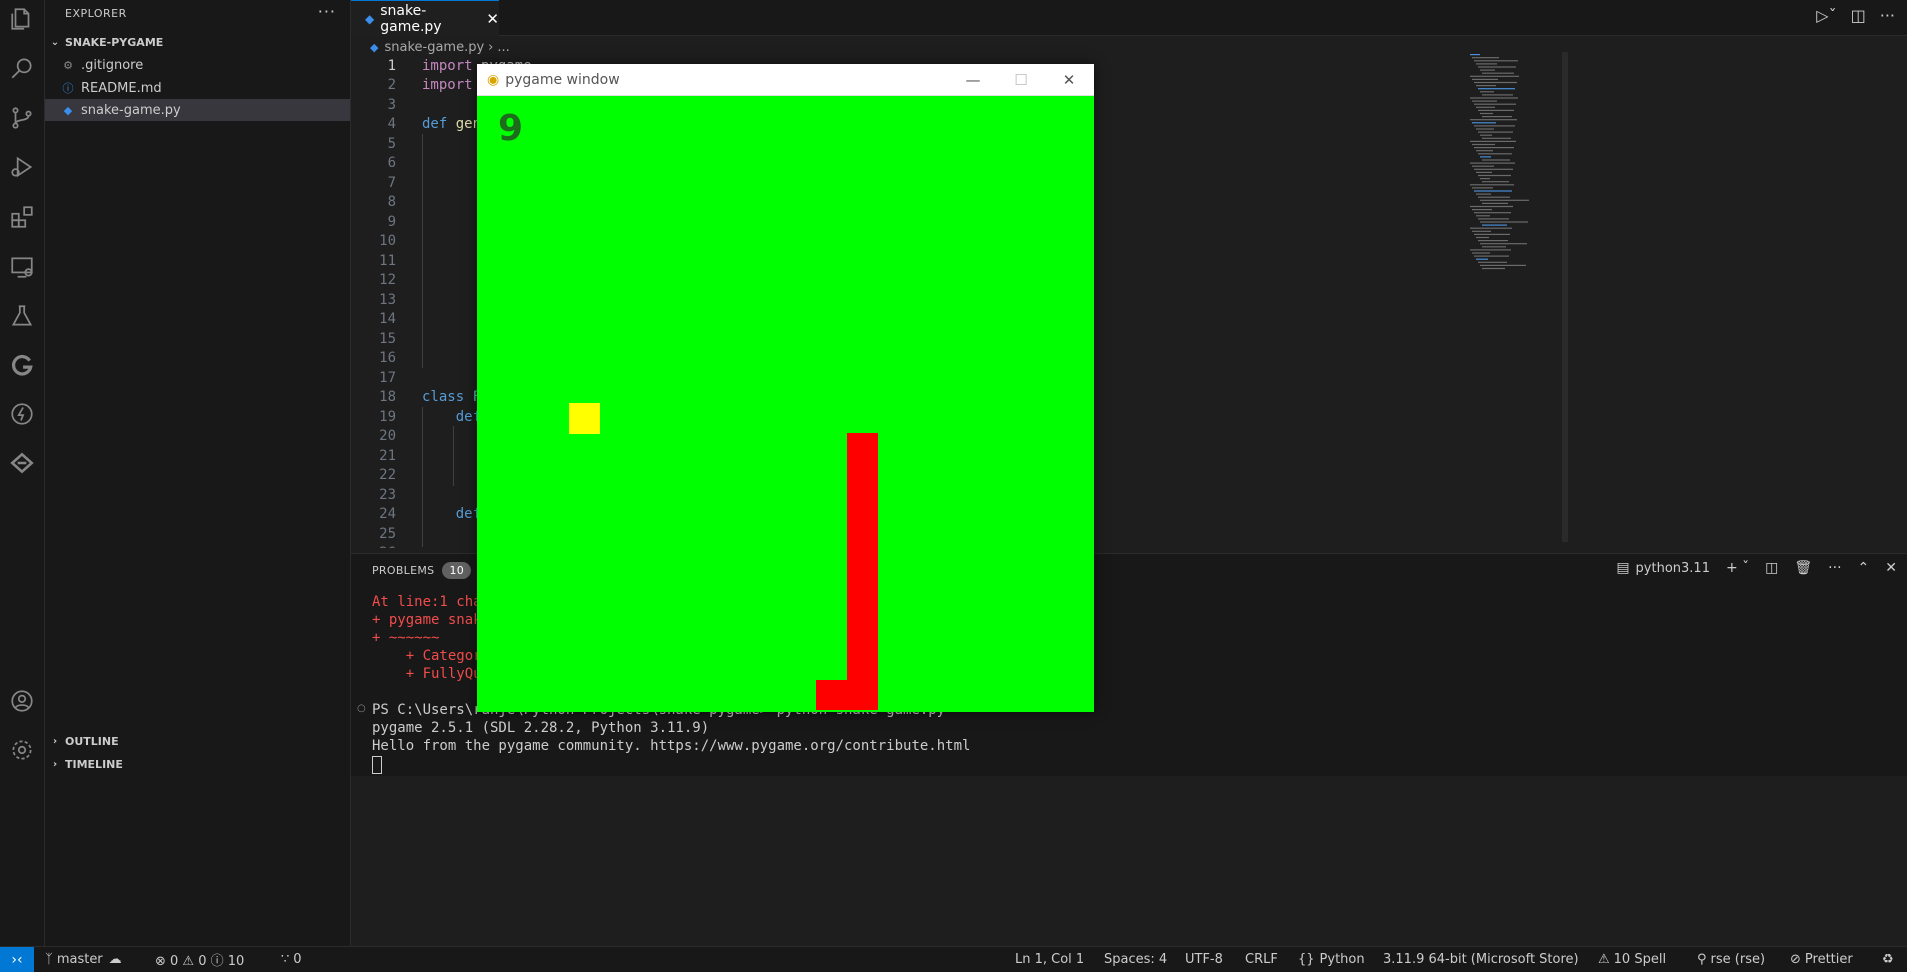  I want to click on split-terminal-icon: ◫, so click(1771, 568).